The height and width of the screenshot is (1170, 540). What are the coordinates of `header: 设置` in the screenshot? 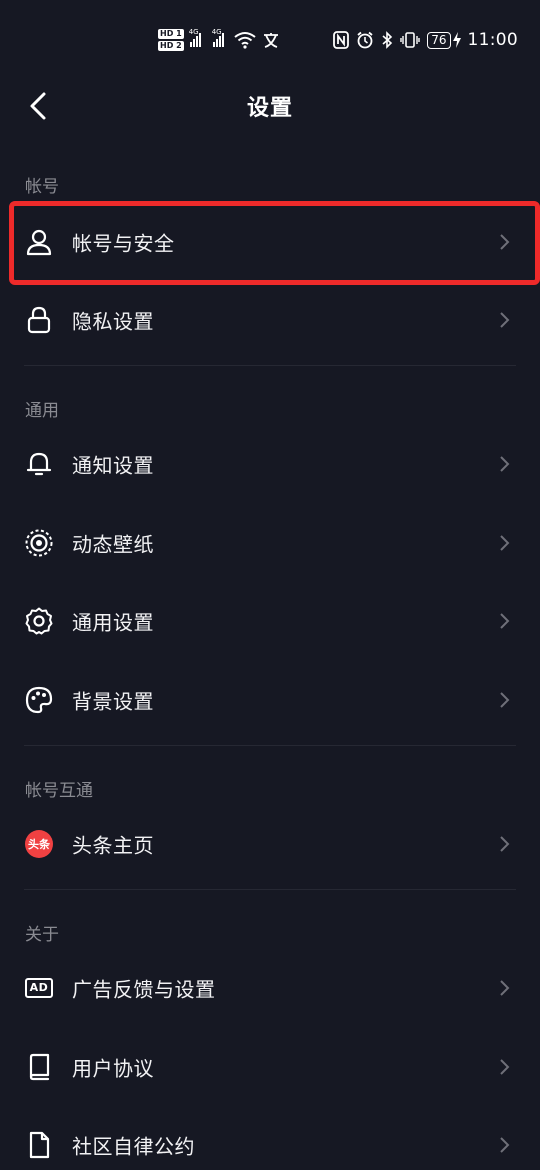 It's located at (270, 106).